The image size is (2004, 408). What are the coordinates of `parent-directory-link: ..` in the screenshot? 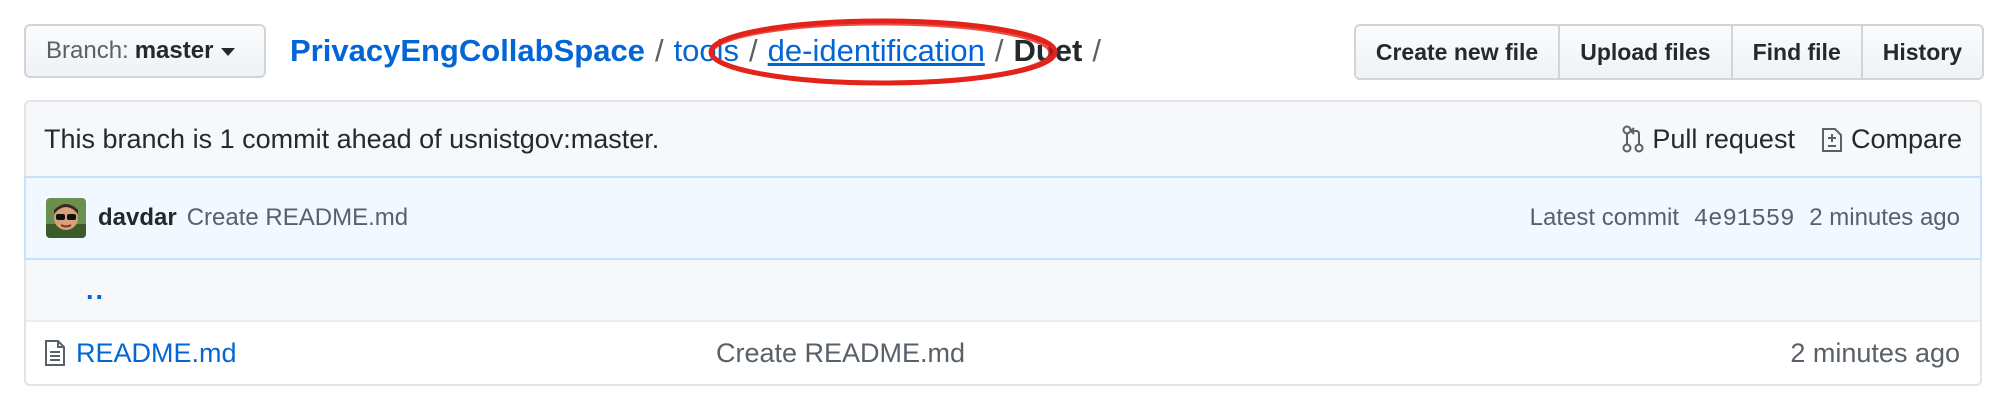 It's located at (95, 290).